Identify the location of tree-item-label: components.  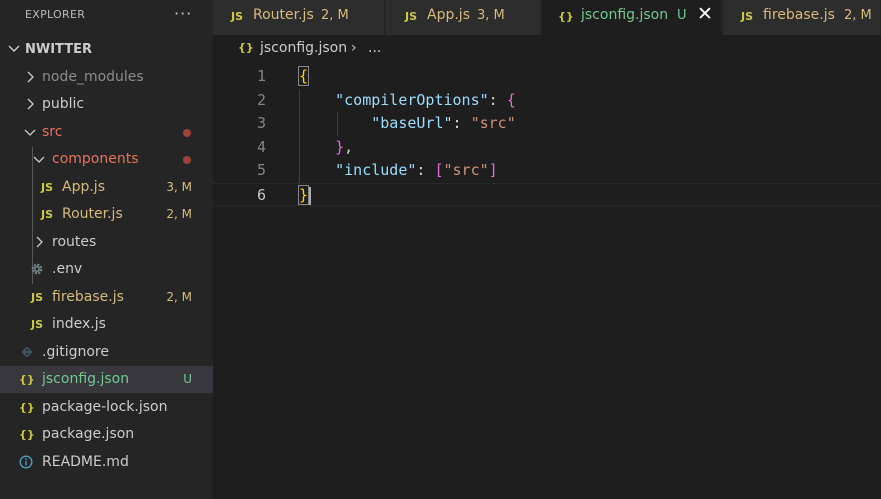
(95, 159).